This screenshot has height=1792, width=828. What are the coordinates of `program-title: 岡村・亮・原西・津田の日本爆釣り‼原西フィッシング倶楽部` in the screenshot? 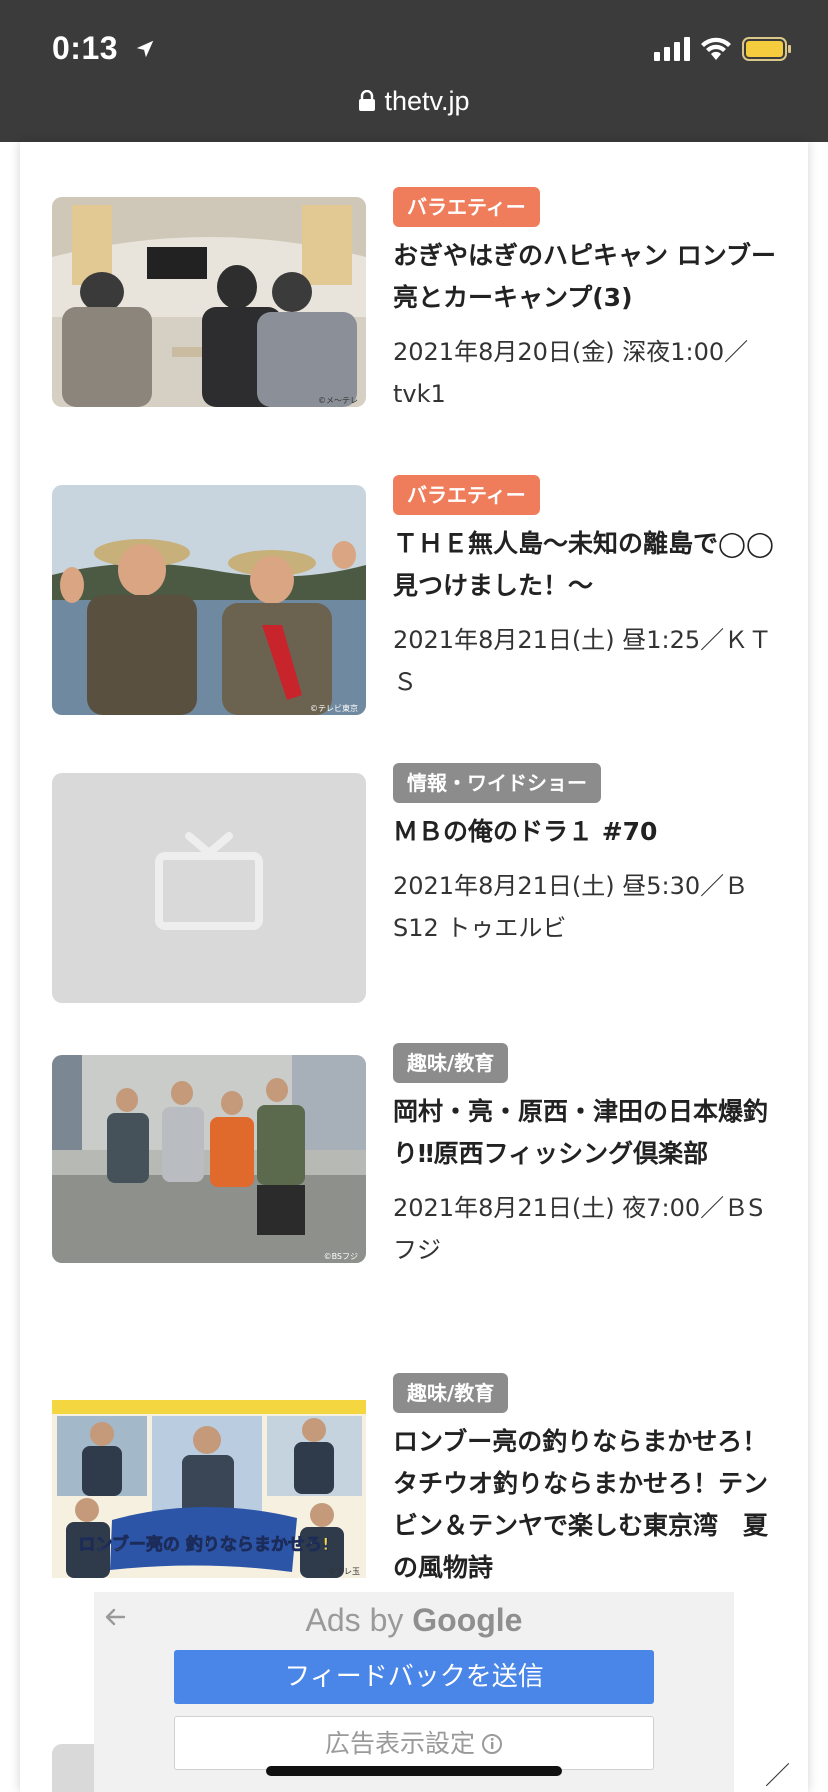 It's located at (588, 1133).